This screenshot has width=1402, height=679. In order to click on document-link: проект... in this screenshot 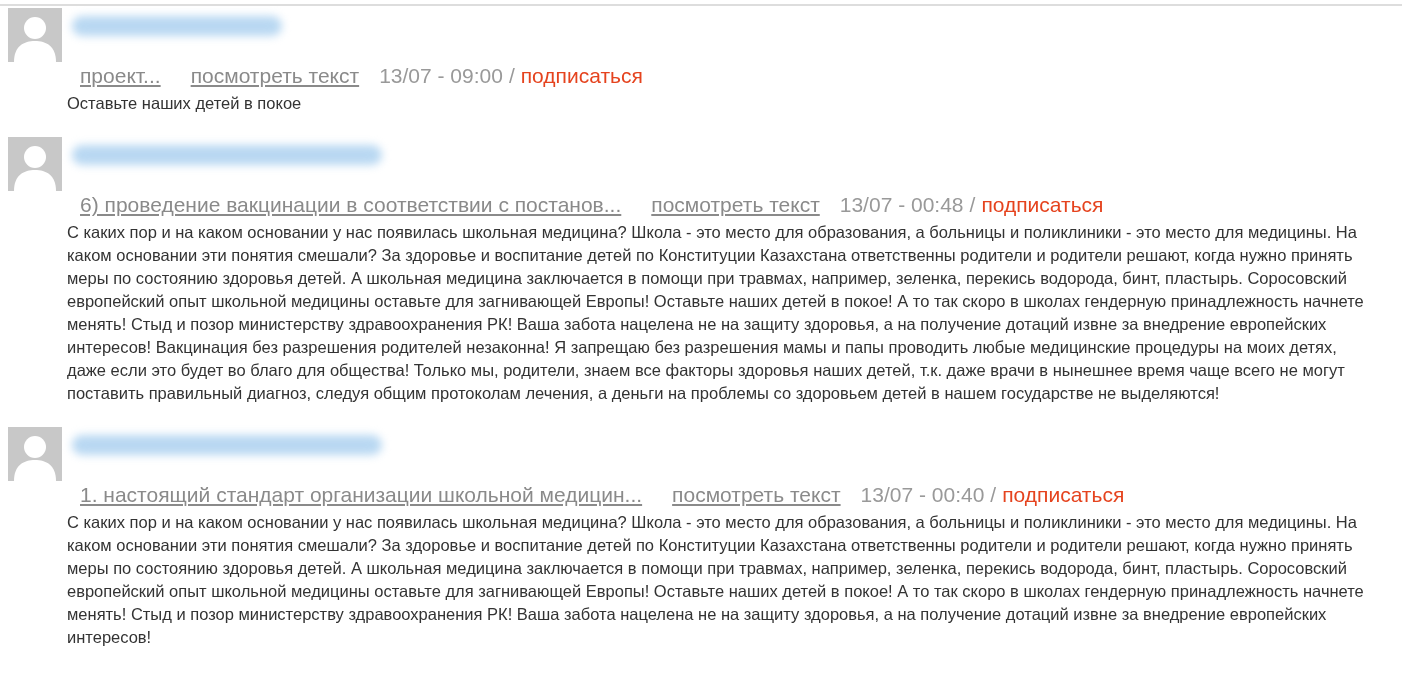, I will do `click(120, 76)`.